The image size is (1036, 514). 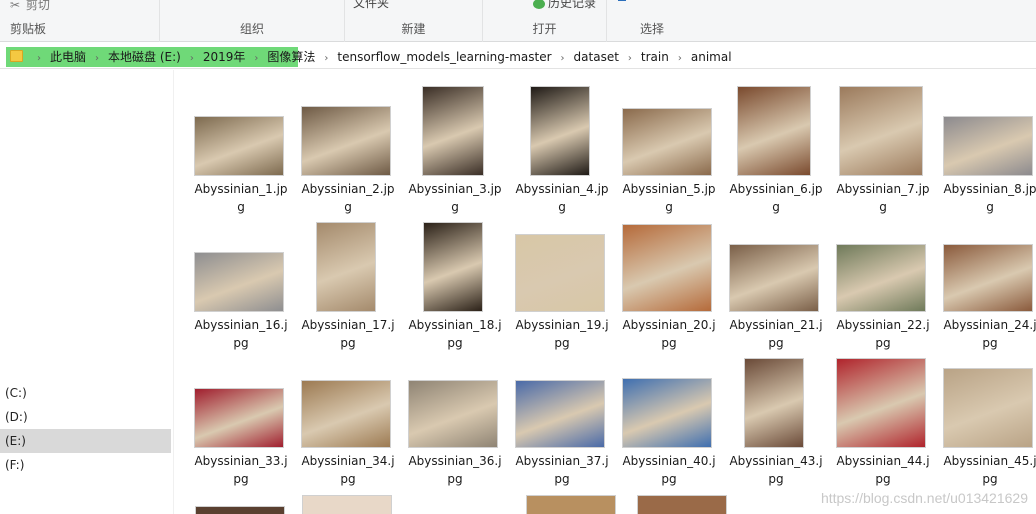 I want to click on file-item: Abyssinian_17.j pg, so click(x=348, y=285).